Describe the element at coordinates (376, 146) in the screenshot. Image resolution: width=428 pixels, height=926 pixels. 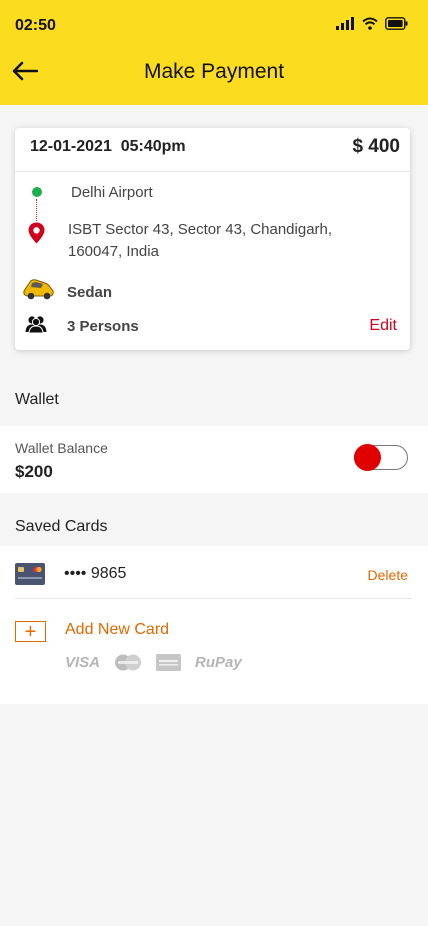
I see `trip-price: $ 400` at that location.